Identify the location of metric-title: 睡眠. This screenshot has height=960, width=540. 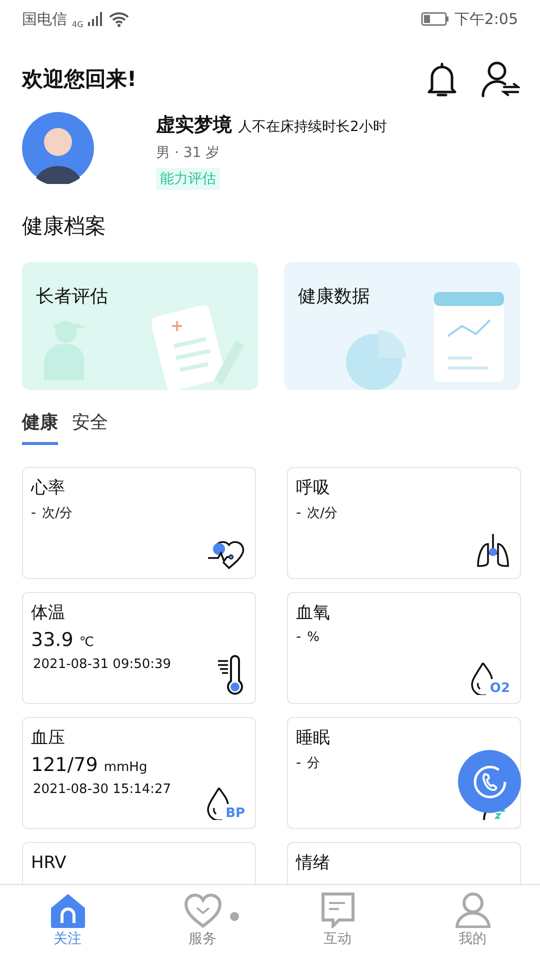
(313, 738).